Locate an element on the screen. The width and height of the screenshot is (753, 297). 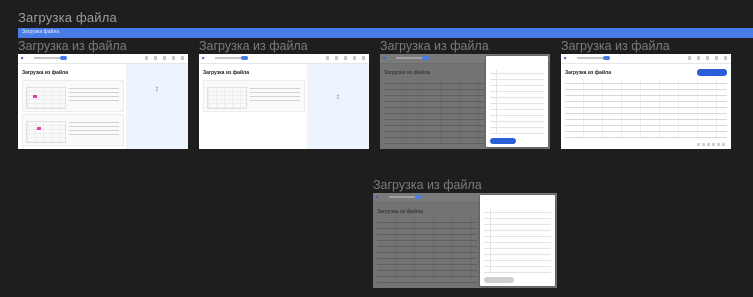
canvas-title: Загрузка файла is located at coordinates (67, 17).